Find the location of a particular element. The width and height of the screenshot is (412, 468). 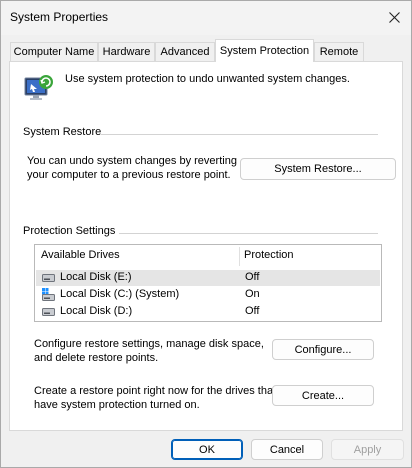

tab-label: Advanced is located at coordinates (185, 52).